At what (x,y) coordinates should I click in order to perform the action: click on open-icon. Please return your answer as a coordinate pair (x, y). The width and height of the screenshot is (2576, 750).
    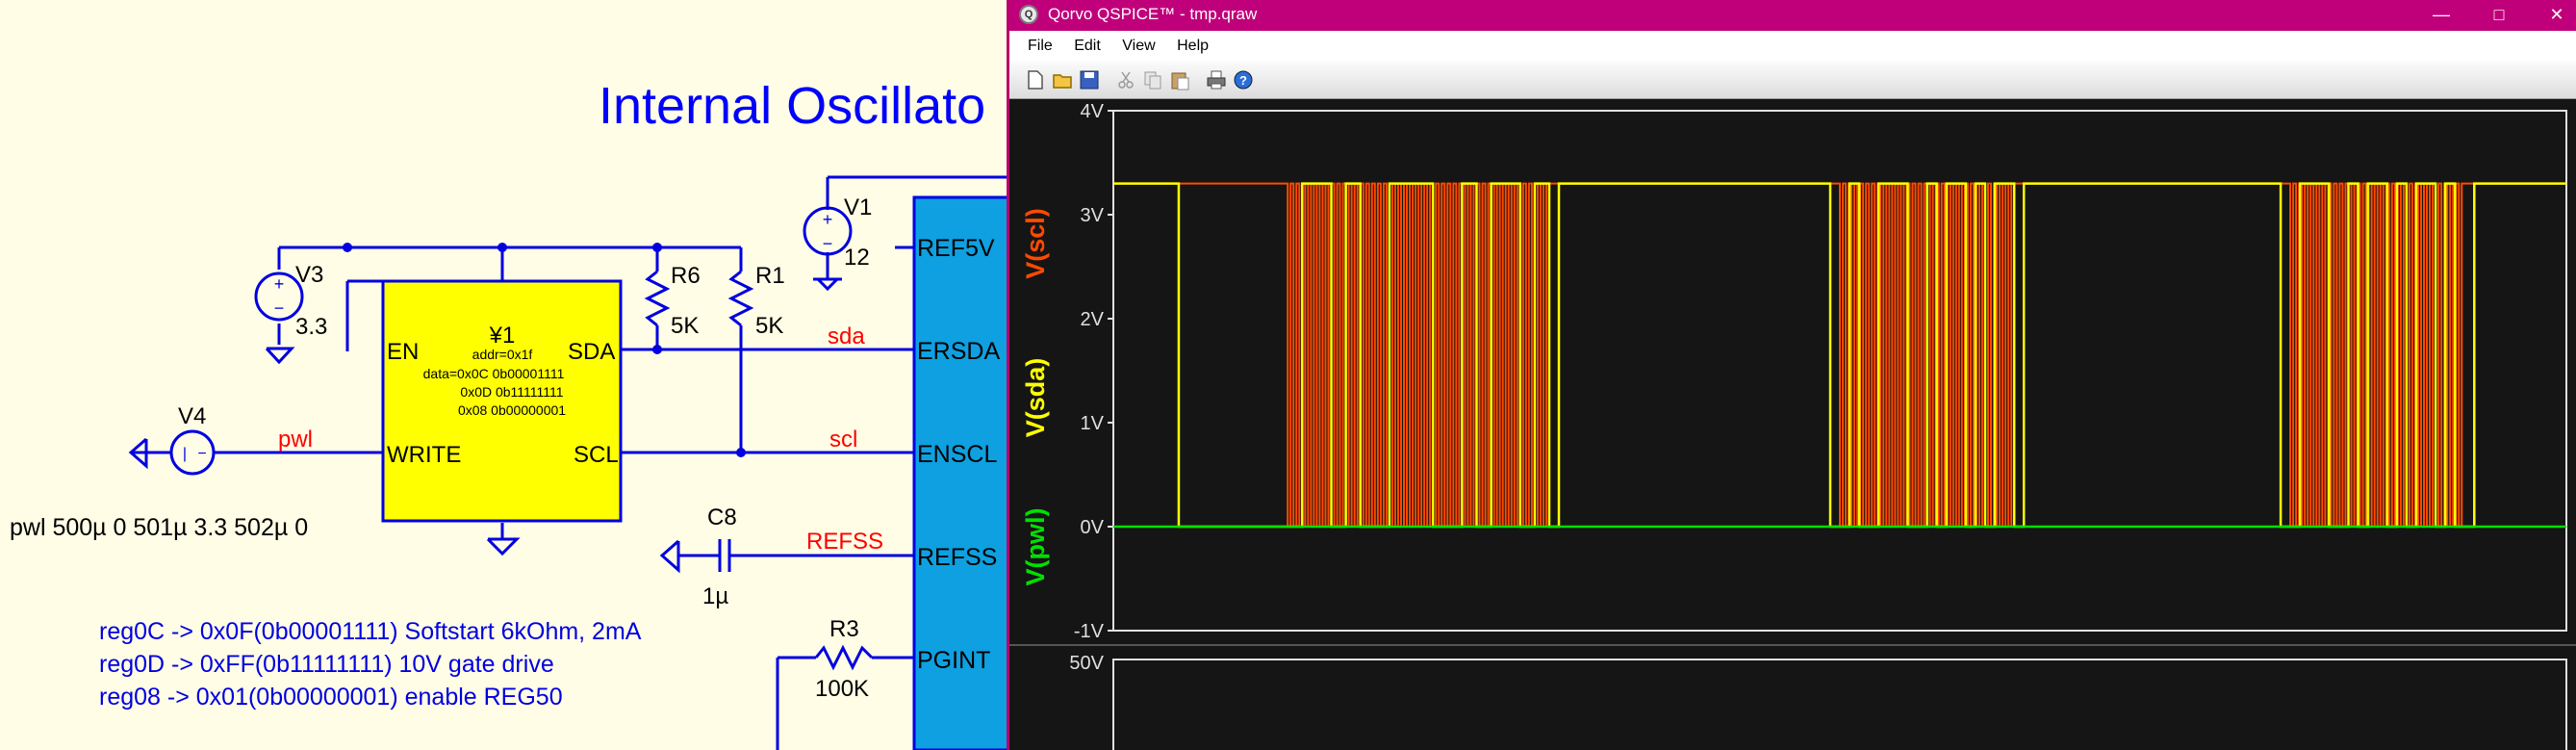
    Looking at the image, I should click on (1062, 80).